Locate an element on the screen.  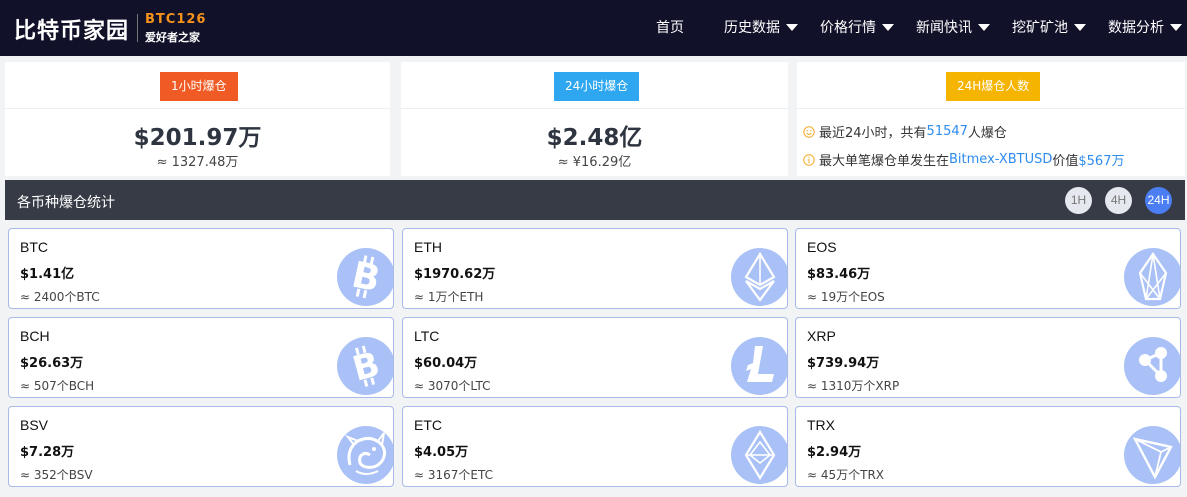
liquidation-1h-card: 1小时爆仓 $201.97万 ≈ 1327.48万 is located at coordinates (197, 119).